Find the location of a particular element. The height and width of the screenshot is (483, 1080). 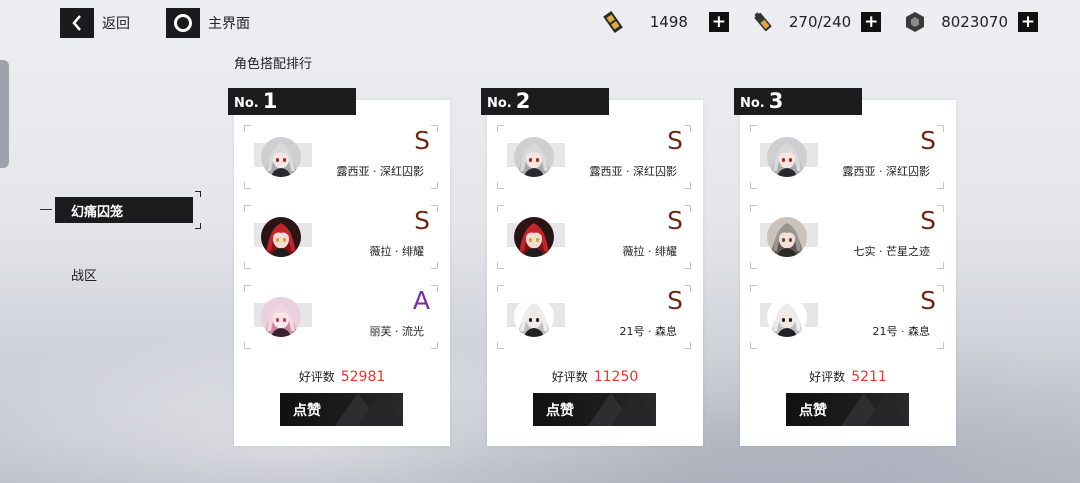

likes-row: 好评数 5211 is located at coordinates (848, 376).